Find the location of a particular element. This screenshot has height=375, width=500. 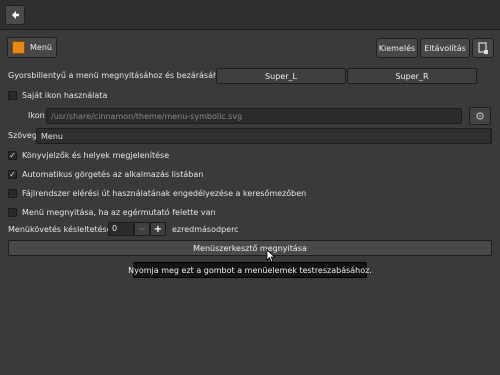

icon-chooser-button: ⚙ is located at coordinates (480, 116).